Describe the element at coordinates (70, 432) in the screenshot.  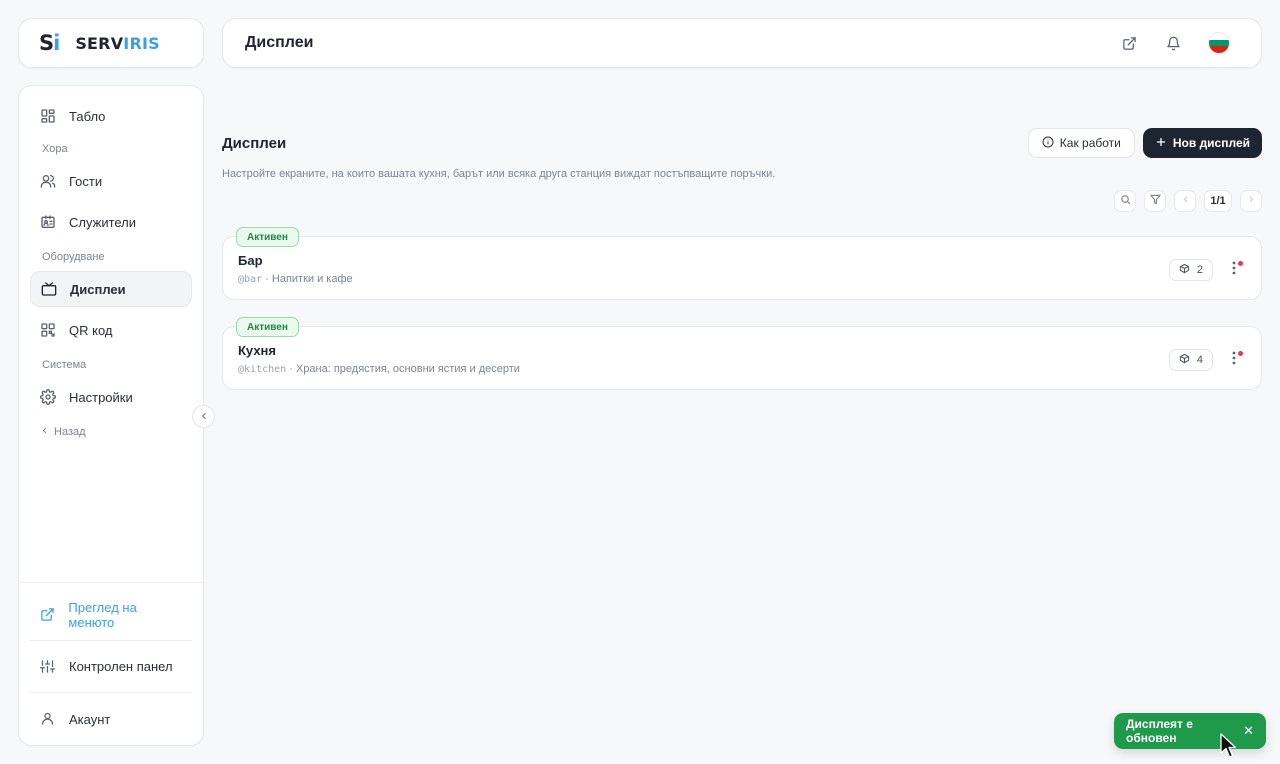
I see `back-label: Назад` at that location.